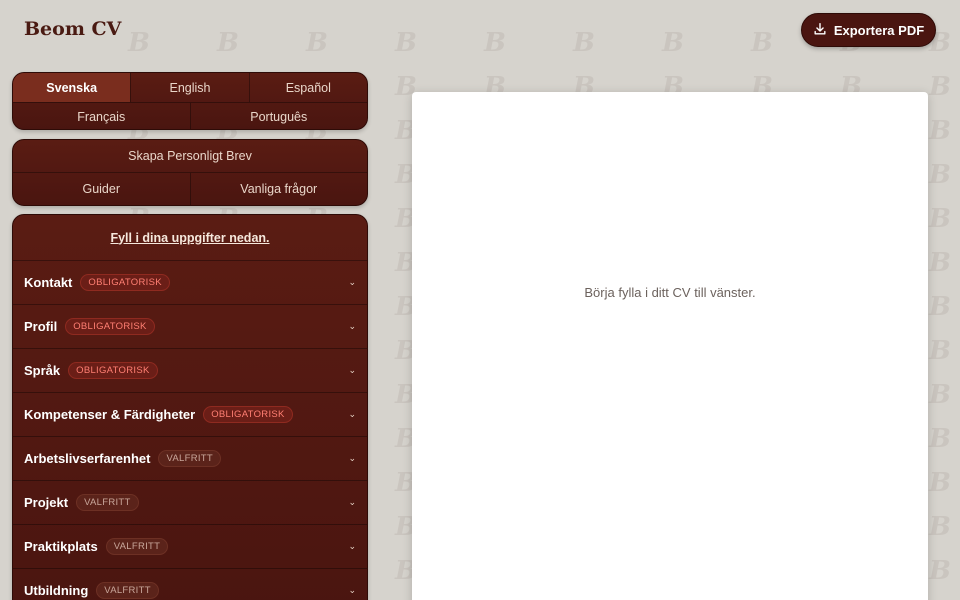  Describe the element at coordinates (670, 292) in the screenshot. I see `preview-hint-text: Börja fylla i ditt CV till vänster.` at that location.